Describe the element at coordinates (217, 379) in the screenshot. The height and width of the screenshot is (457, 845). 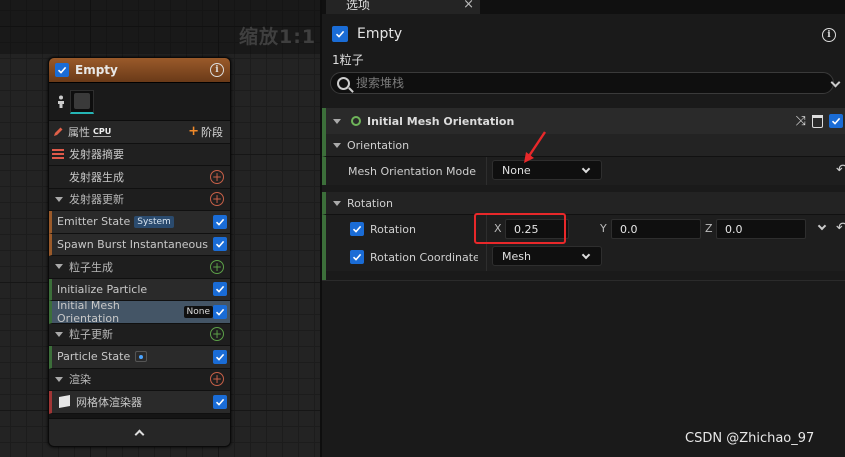
I see `add-renderer-icon: +` at that location.